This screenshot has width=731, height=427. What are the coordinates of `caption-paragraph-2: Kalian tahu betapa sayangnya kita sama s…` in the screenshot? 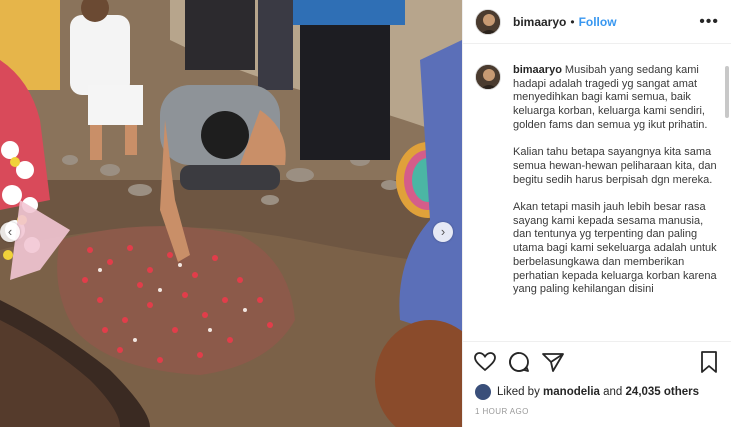 It's located at (615, 166).